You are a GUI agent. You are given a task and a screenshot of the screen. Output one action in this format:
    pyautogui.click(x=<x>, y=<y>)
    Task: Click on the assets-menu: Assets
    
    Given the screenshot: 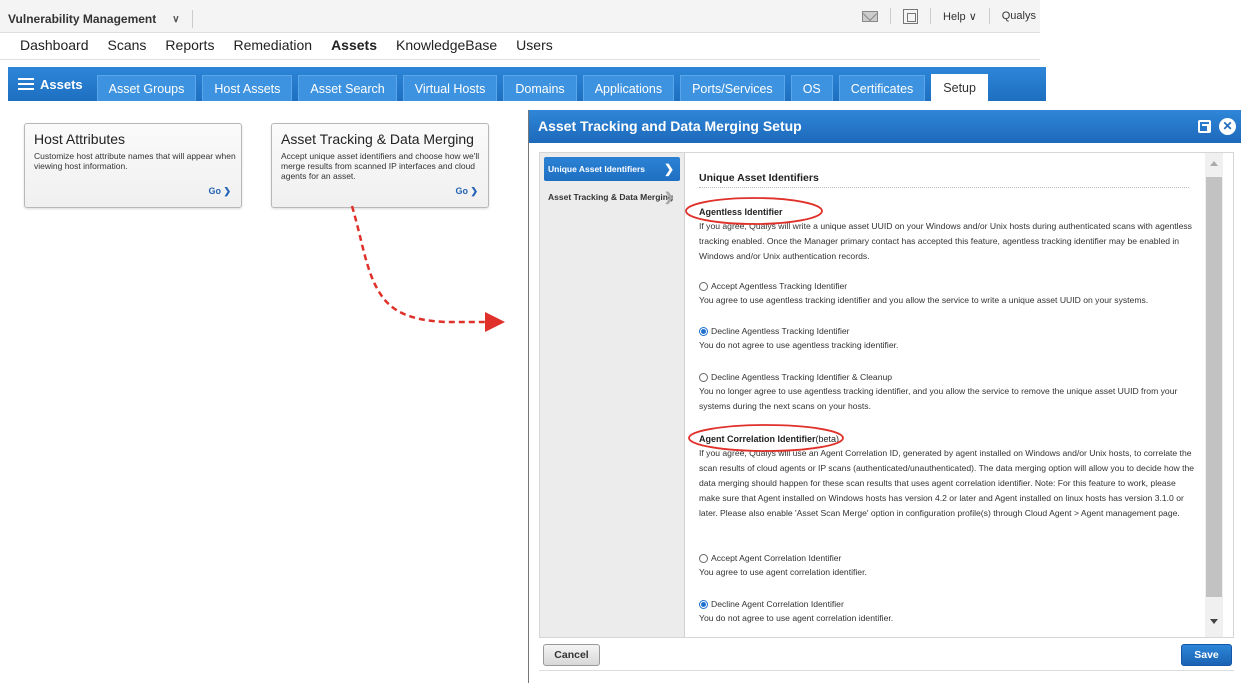 What is the action you would take?
    pyautogui.click(x=53, y=84)
    